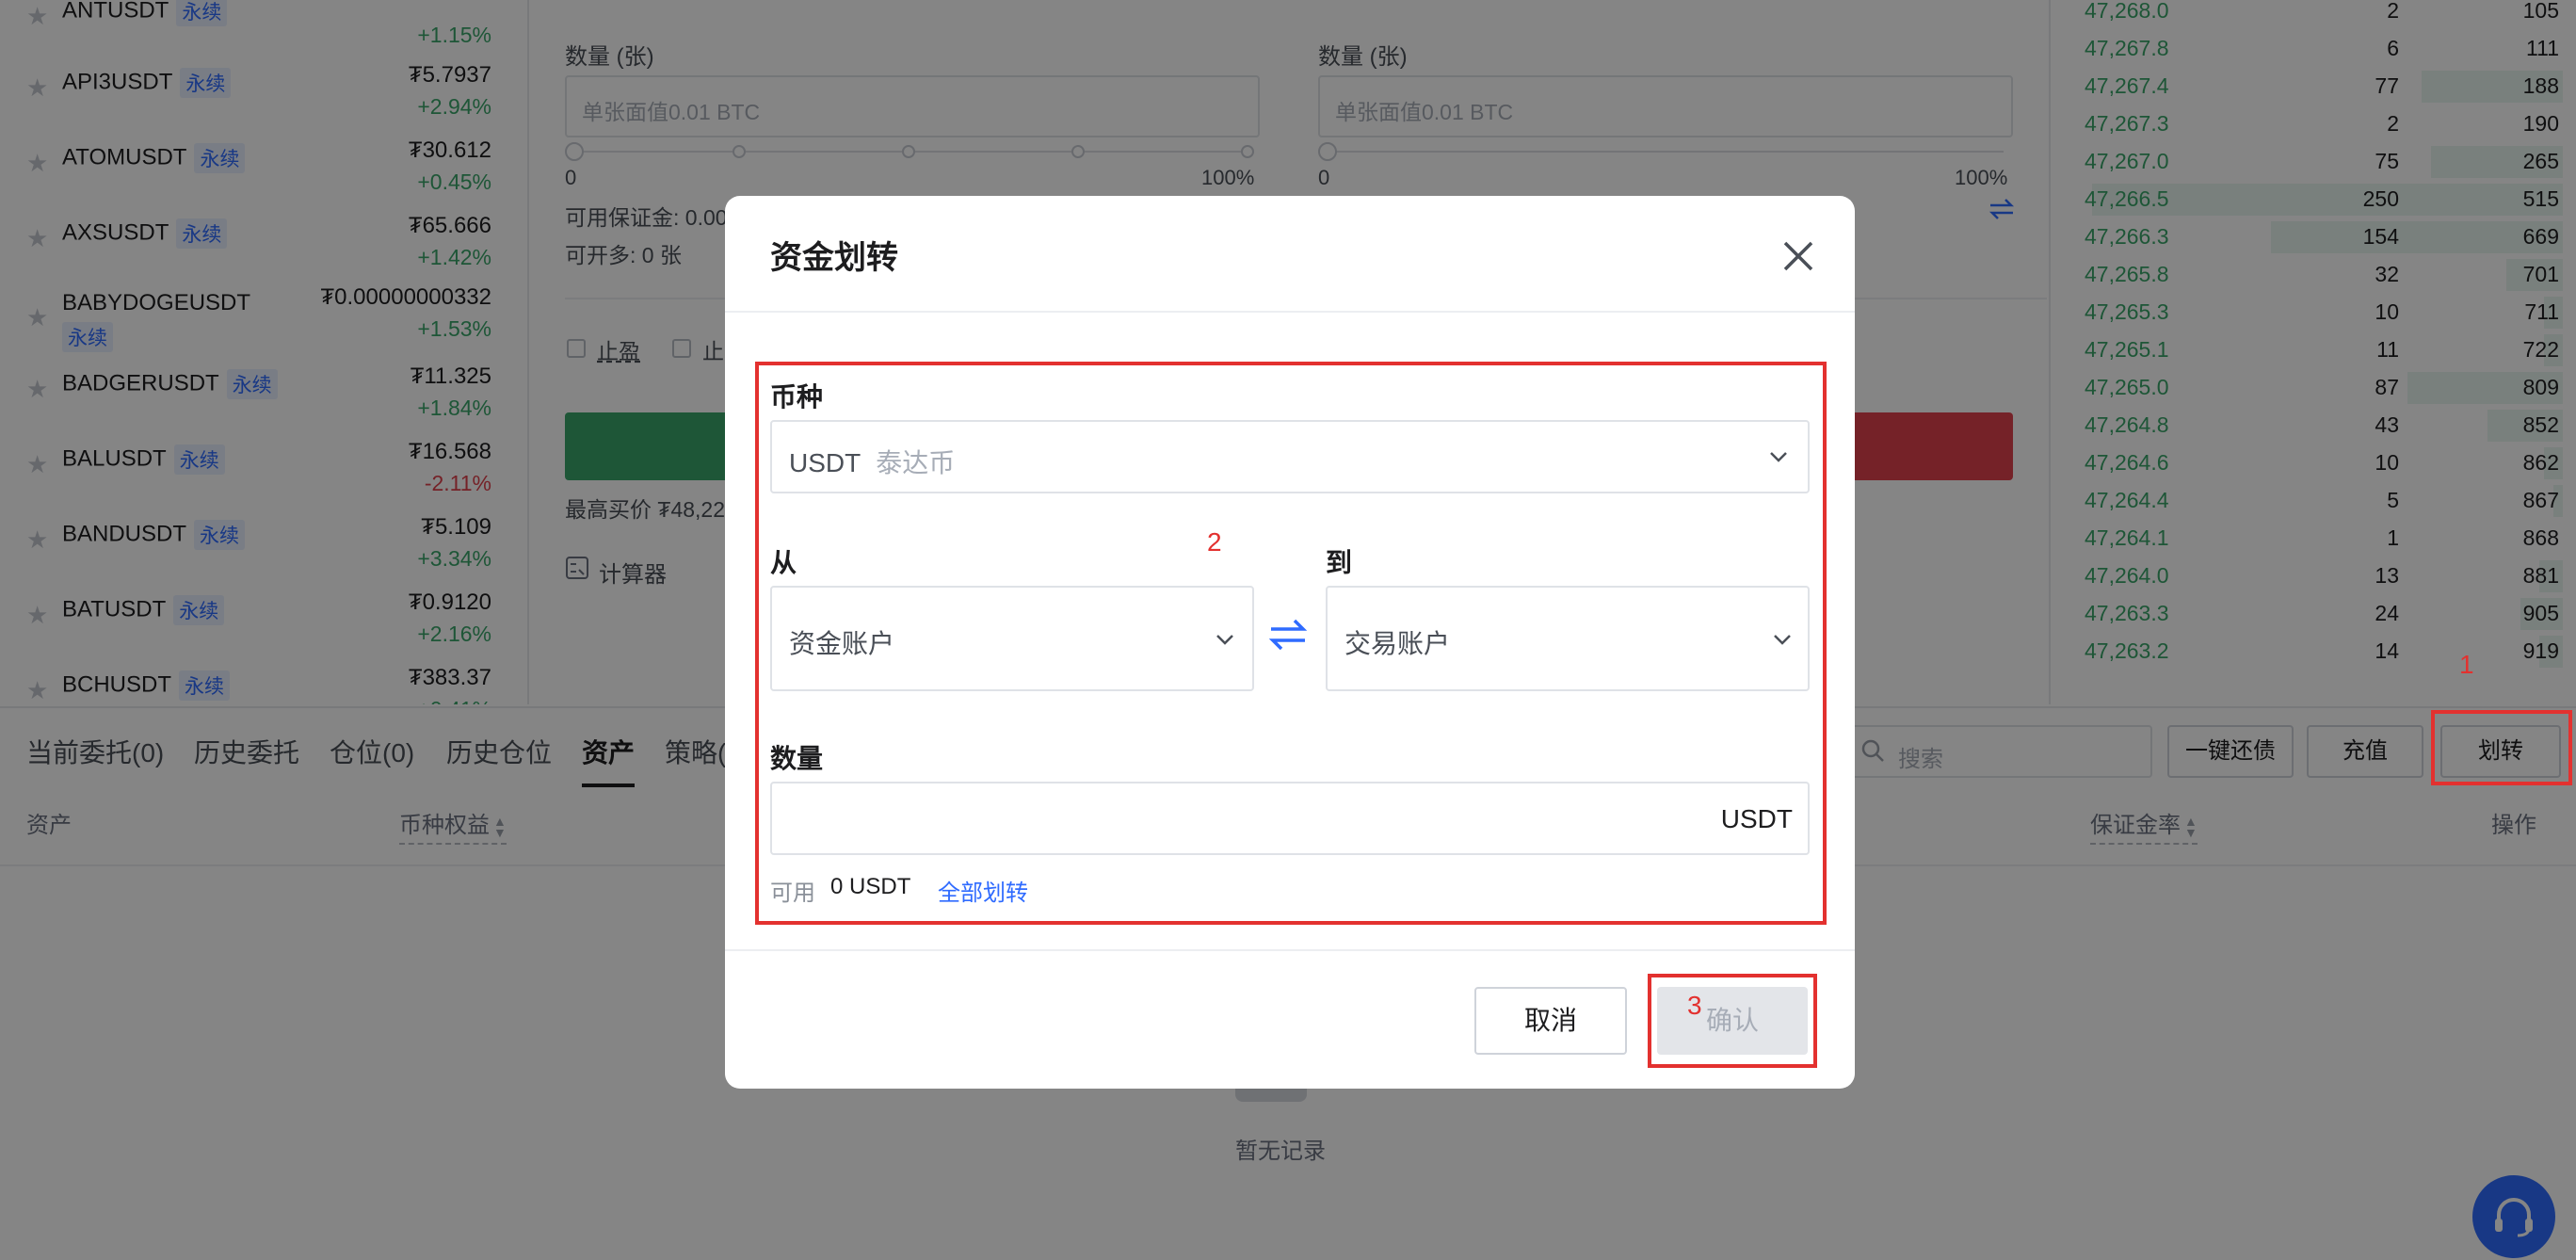 Image resolution: width=2576 pixels, height=1260 pixels. I want to click on dialog-divider, so click(1290, 312).